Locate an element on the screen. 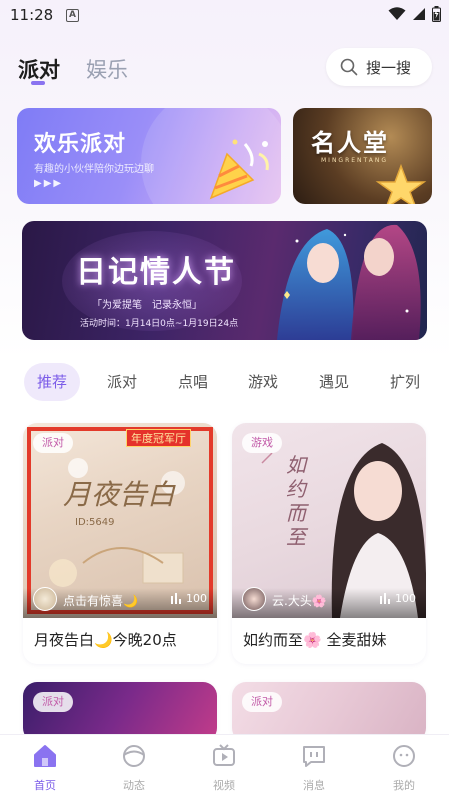 The image size is (449, 800). status-time: 11:28 is located at coordinates (32, 15).